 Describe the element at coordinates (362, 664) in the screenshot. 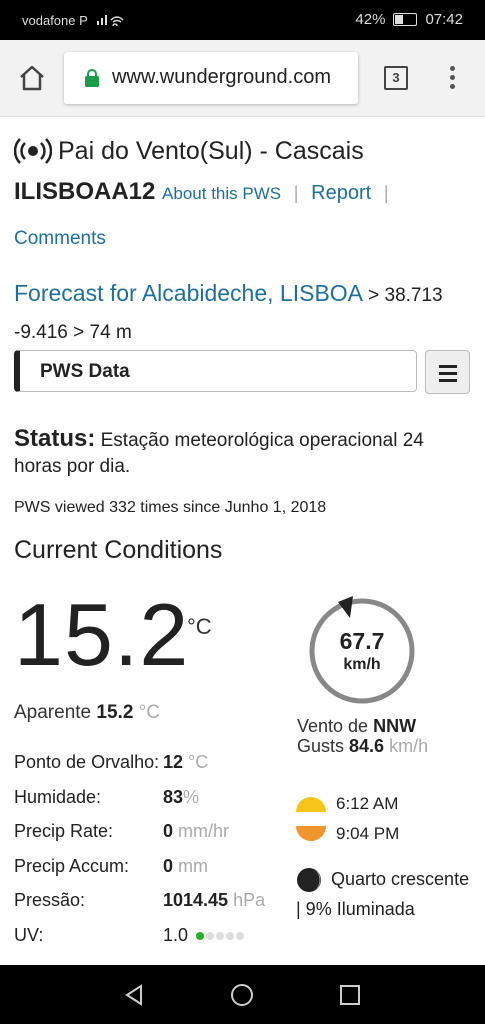

I see `wind-unit: km/h` at that location.